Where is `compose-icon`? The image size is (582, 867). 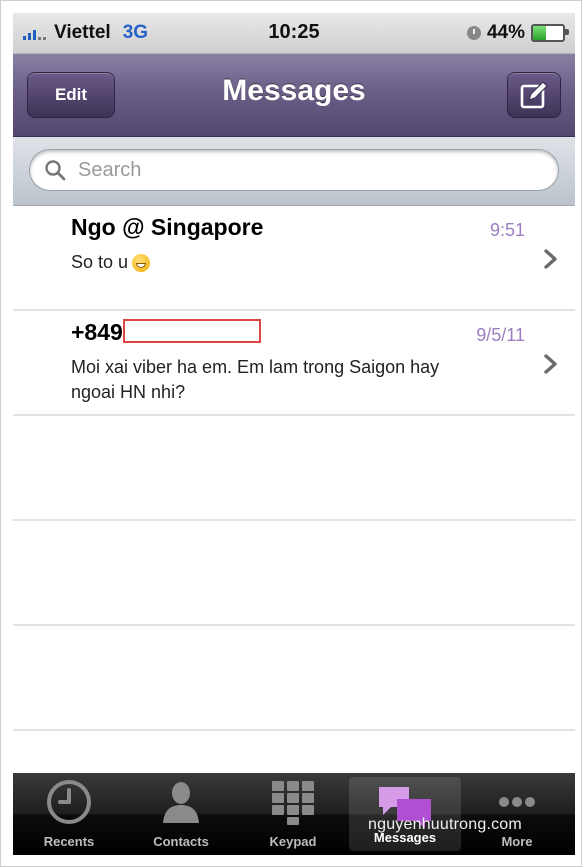
compose-icon is located at coordinates (534, 95).